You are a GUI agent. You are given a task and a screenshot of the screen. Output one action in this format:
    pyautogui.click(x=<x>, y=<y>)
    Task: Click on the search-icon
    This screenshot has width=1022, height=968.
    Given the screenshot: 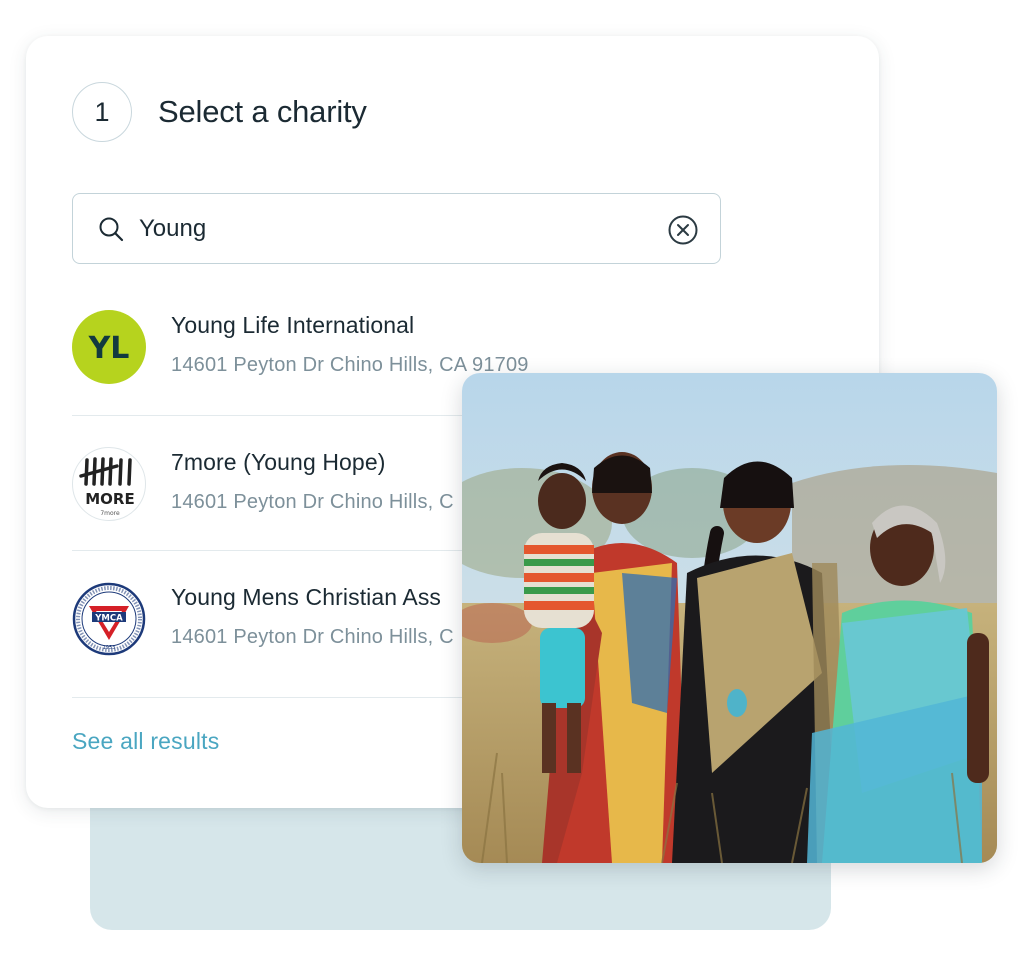 What is the action you would take?
    pyautogui.click(x=111, y=229)
    